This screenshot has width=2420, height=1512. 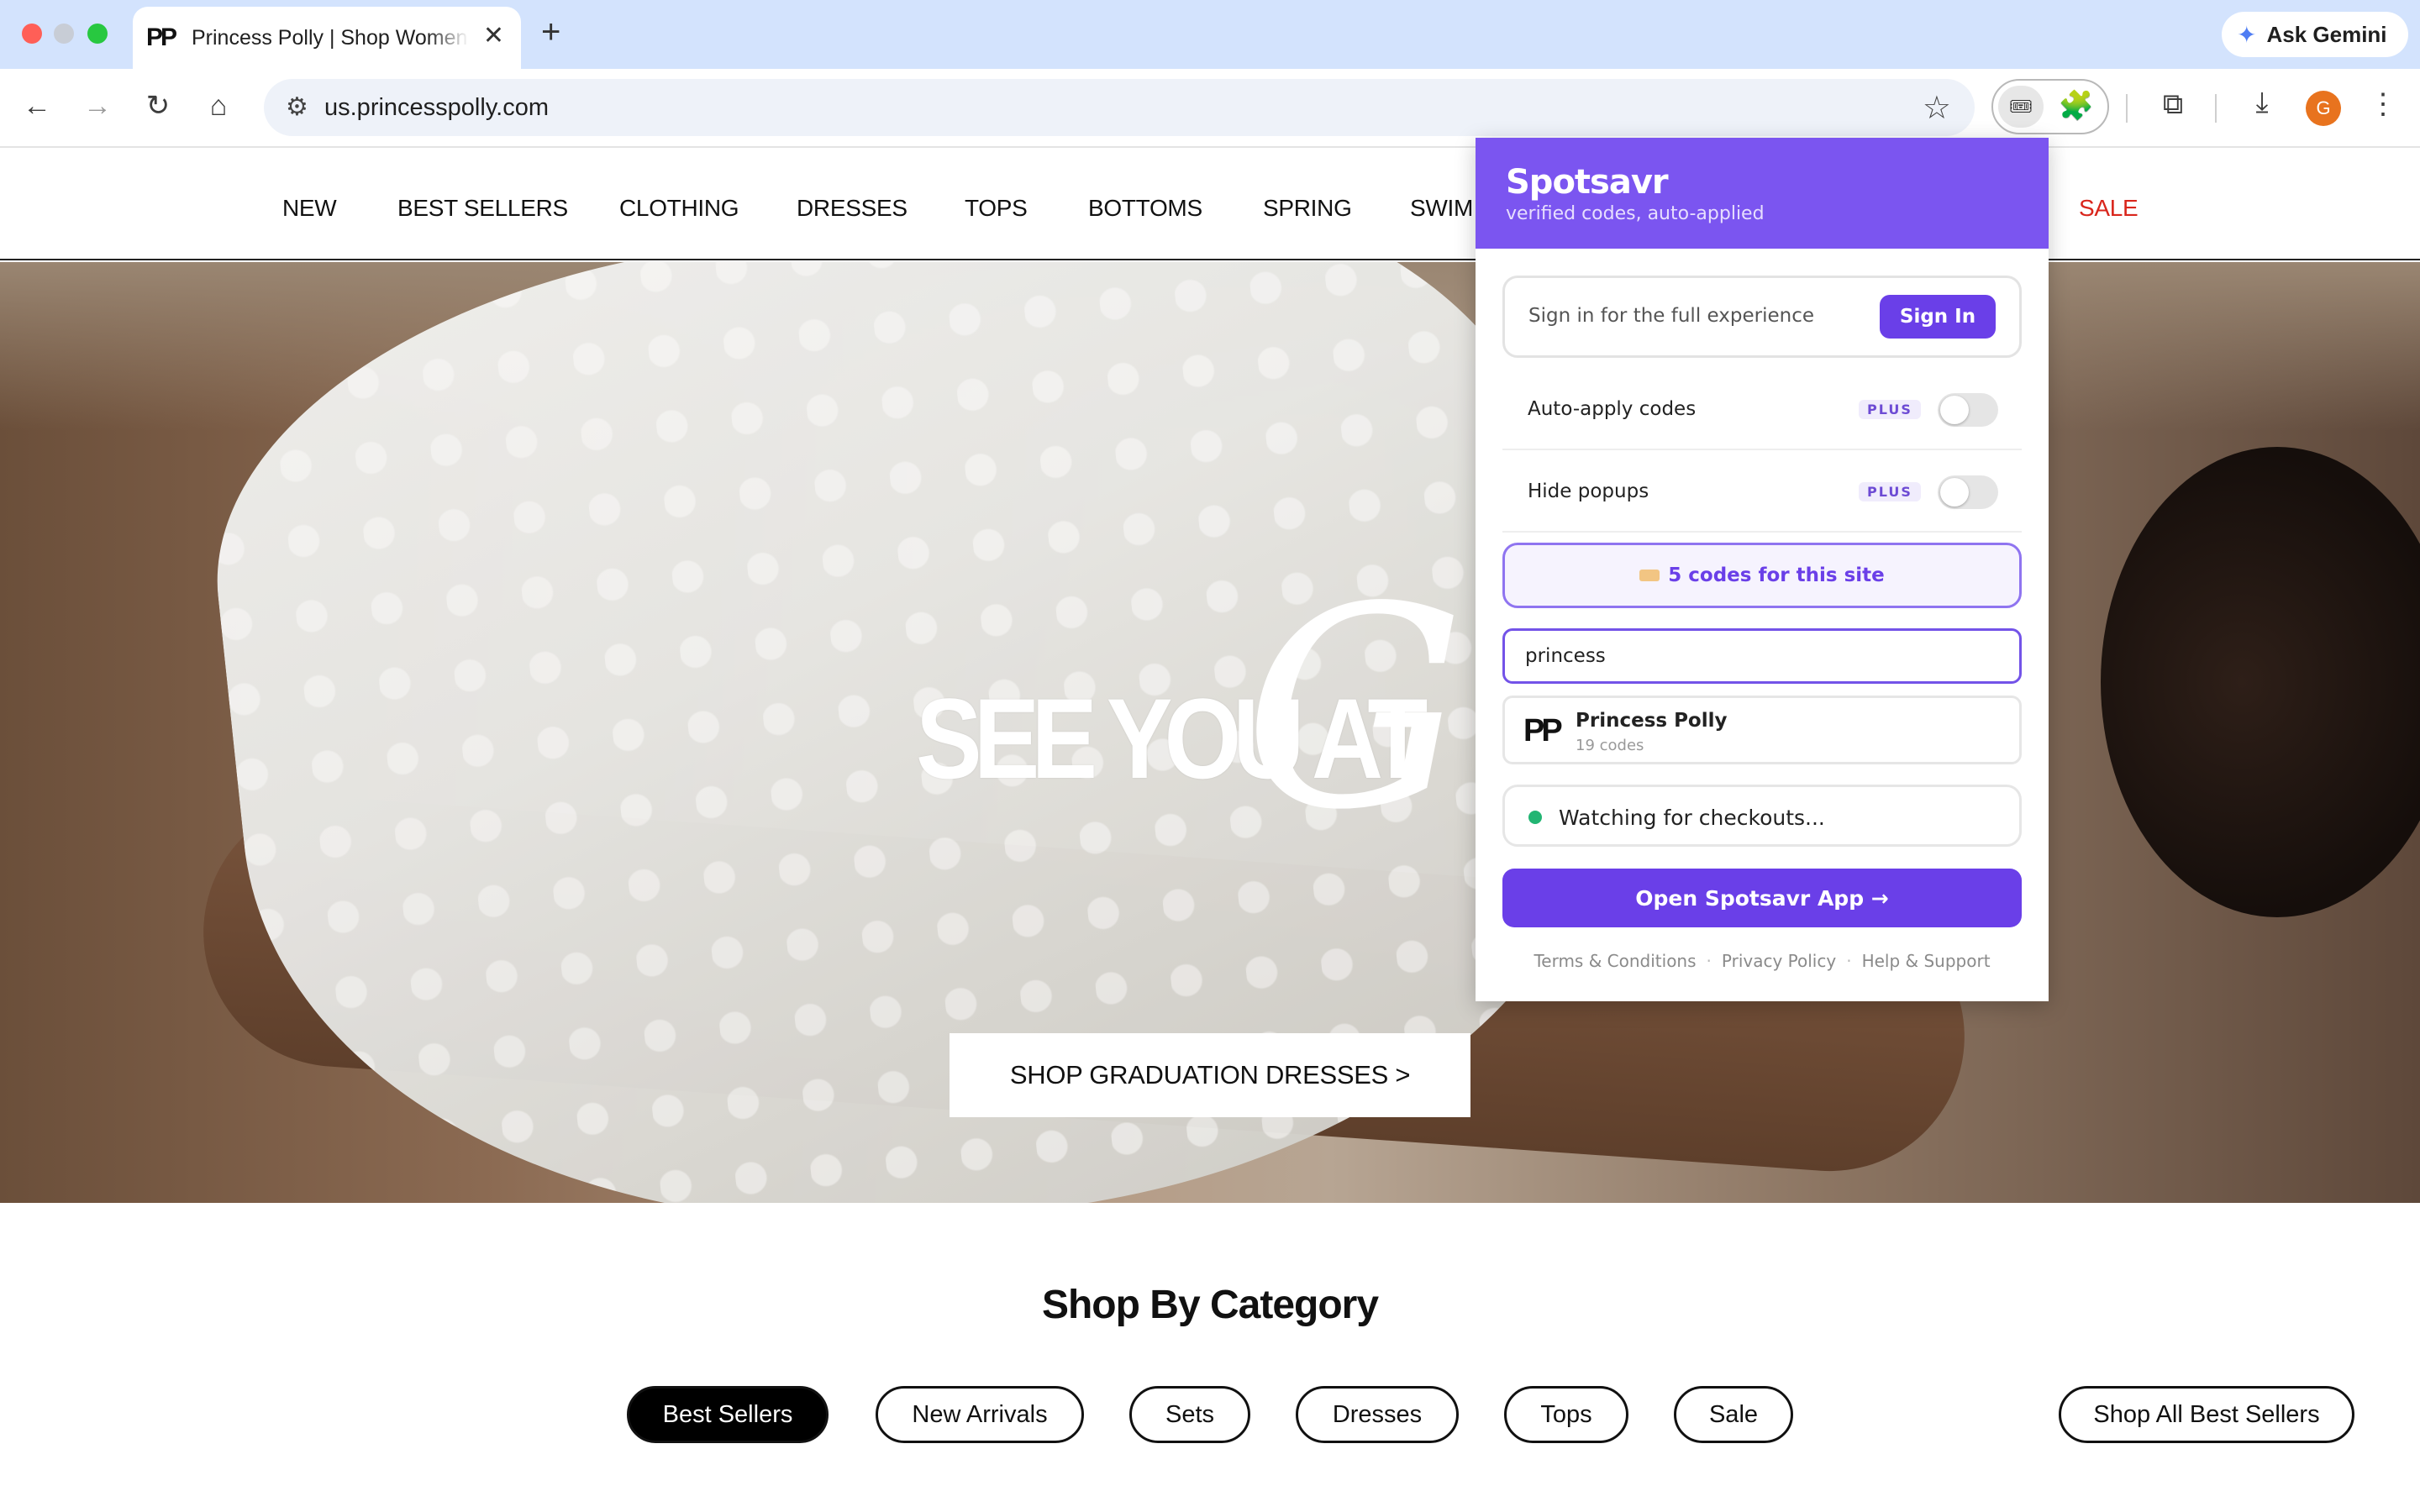 I want to click on active-tab: PP Princess Polly | Shop Women's ✕, so click(x=327, y=38).